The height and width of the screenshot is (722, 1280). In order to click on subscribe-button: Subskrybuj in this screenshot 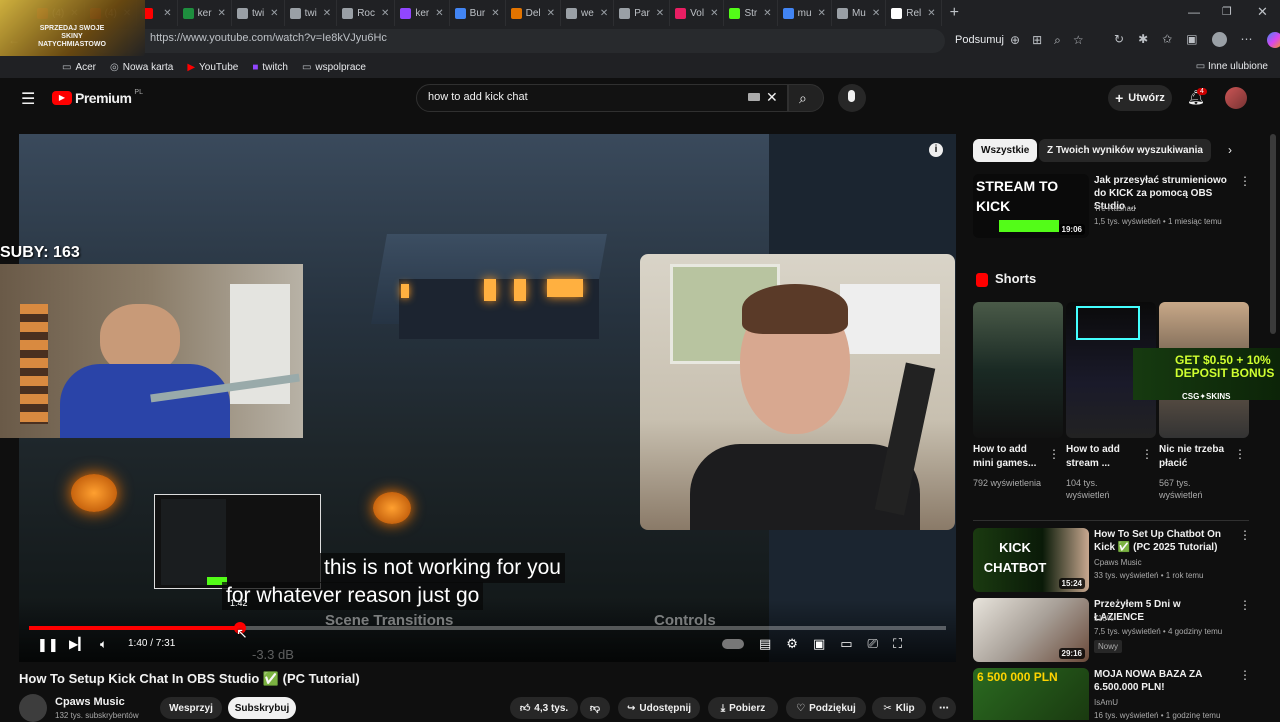, I will do `click(262, 708)`.